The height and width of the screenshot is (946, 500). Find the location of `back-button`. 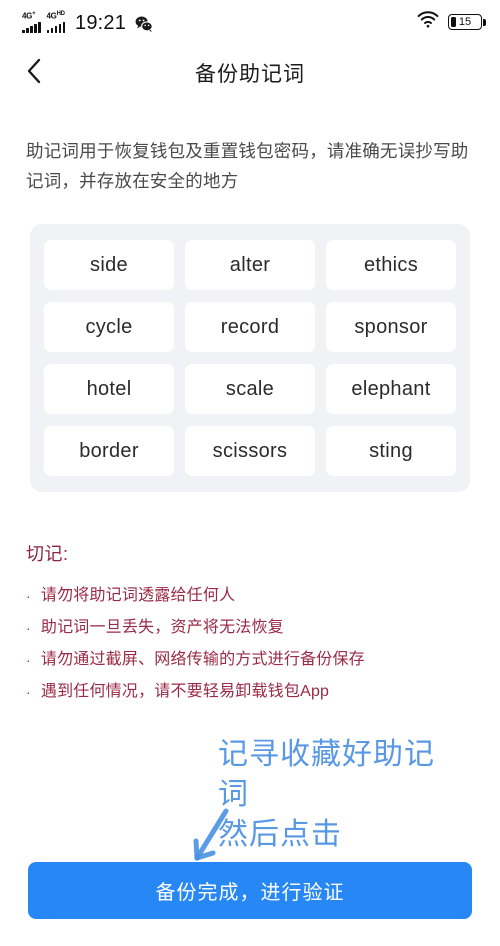

back-button is located at coordinates (34, 73).